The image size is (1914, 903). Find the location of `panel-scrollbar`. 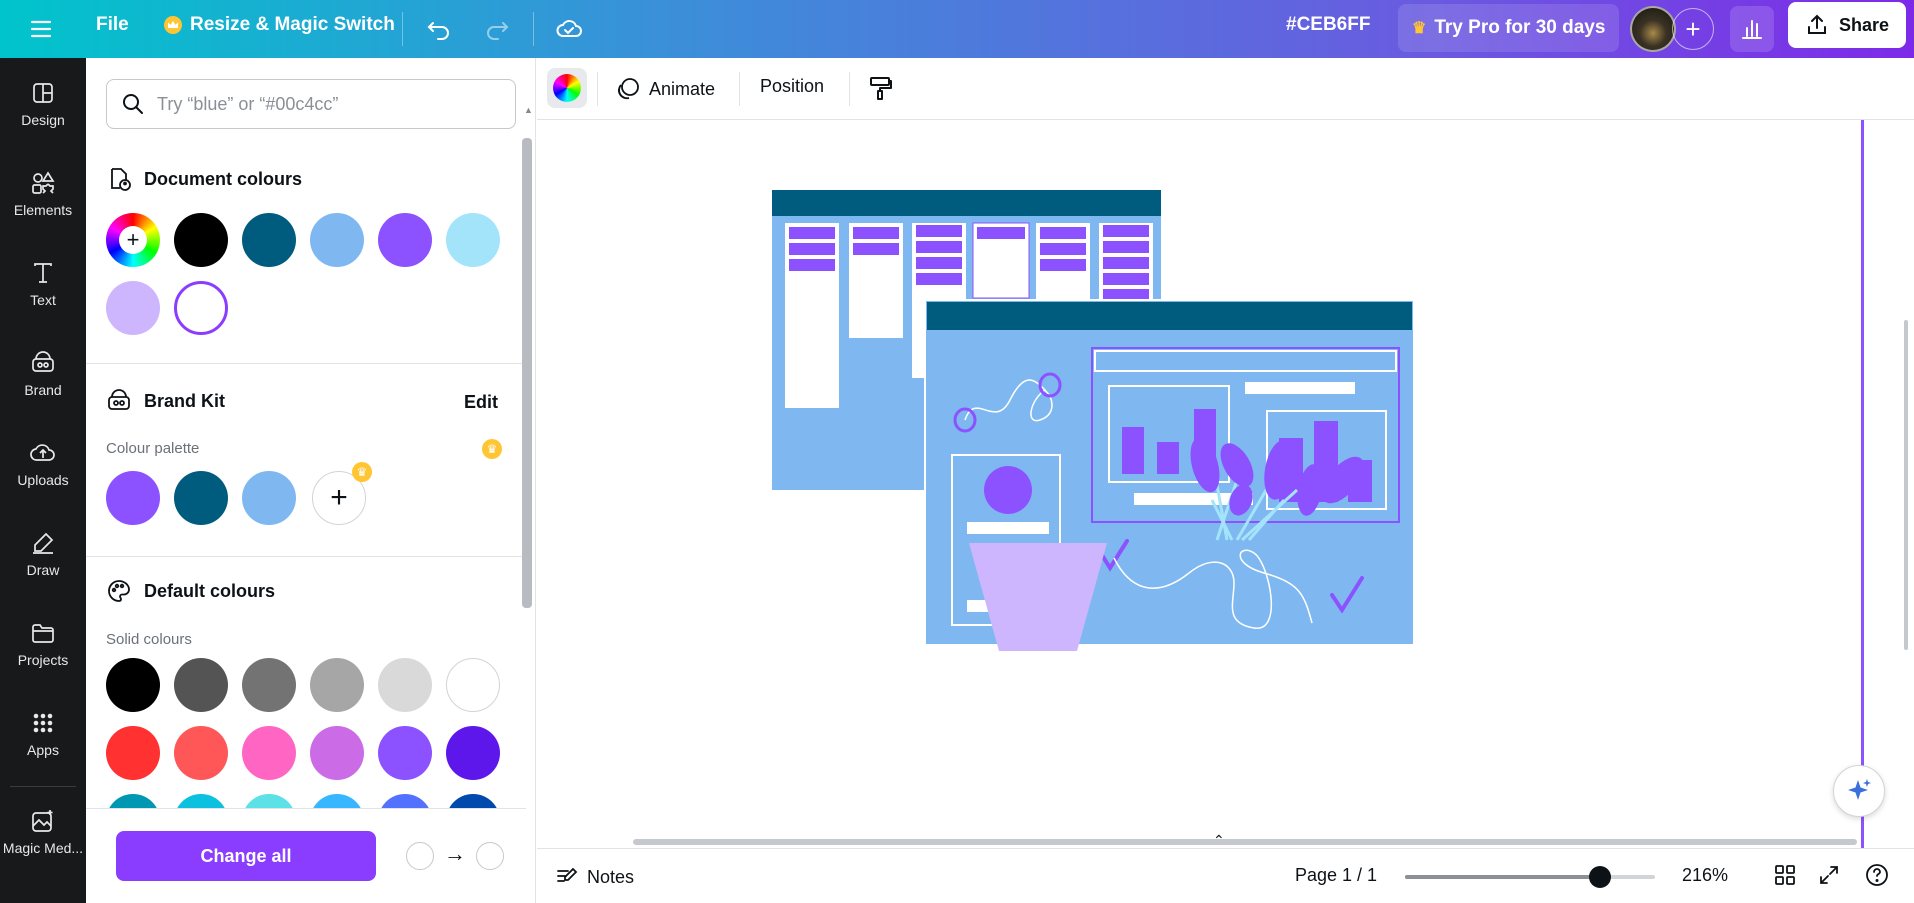

panel-scrollbar is located at coordinates (527, 373).